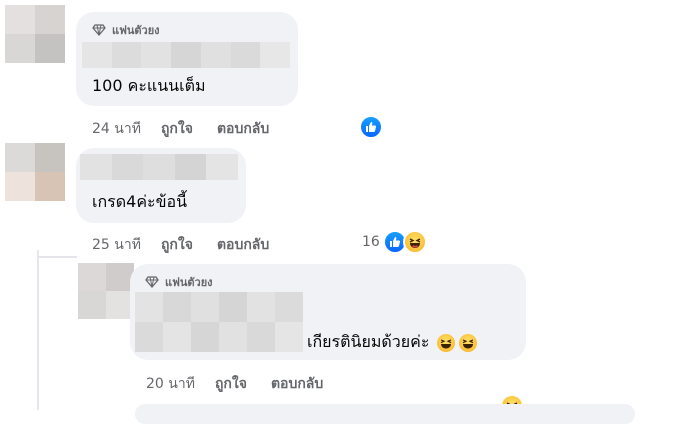 The width and height of the screenshot is (700, 424). Describe the element at coordinates (385, 414) in the screenshot. I see `next-reply-bubble` at that location.